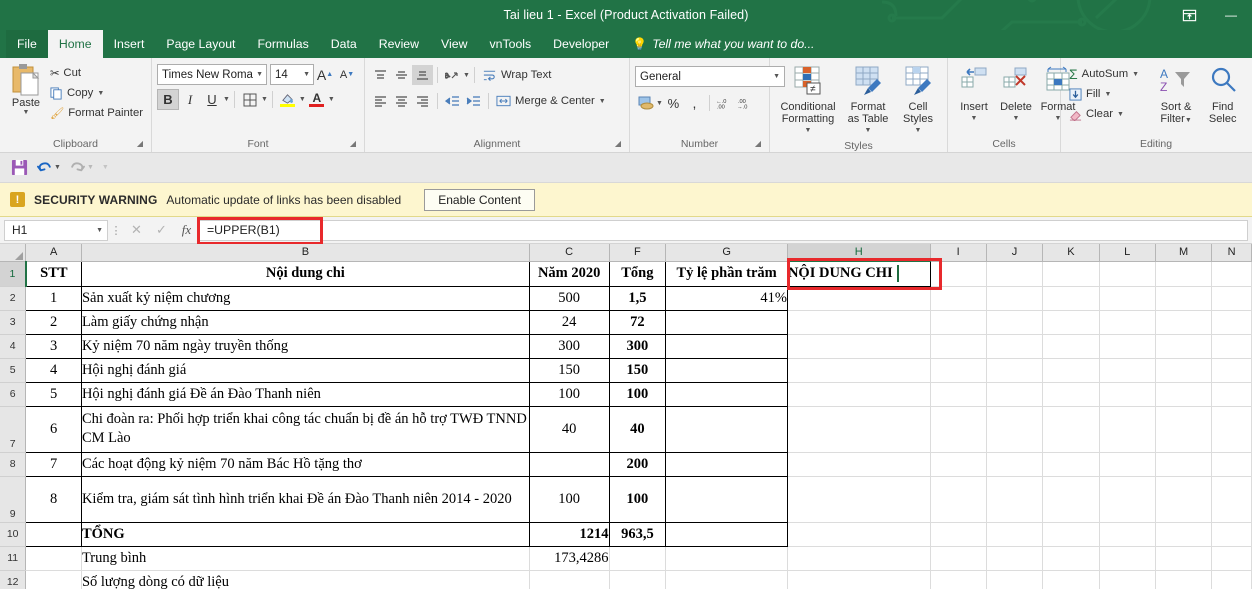 Image resolution: width=1252 pixels, height=602 pixels. Describe the element at coordinates (305, 298) in the screenshot. I see `cell-B2: Sản xuất kỷ niệm chương` at that location.